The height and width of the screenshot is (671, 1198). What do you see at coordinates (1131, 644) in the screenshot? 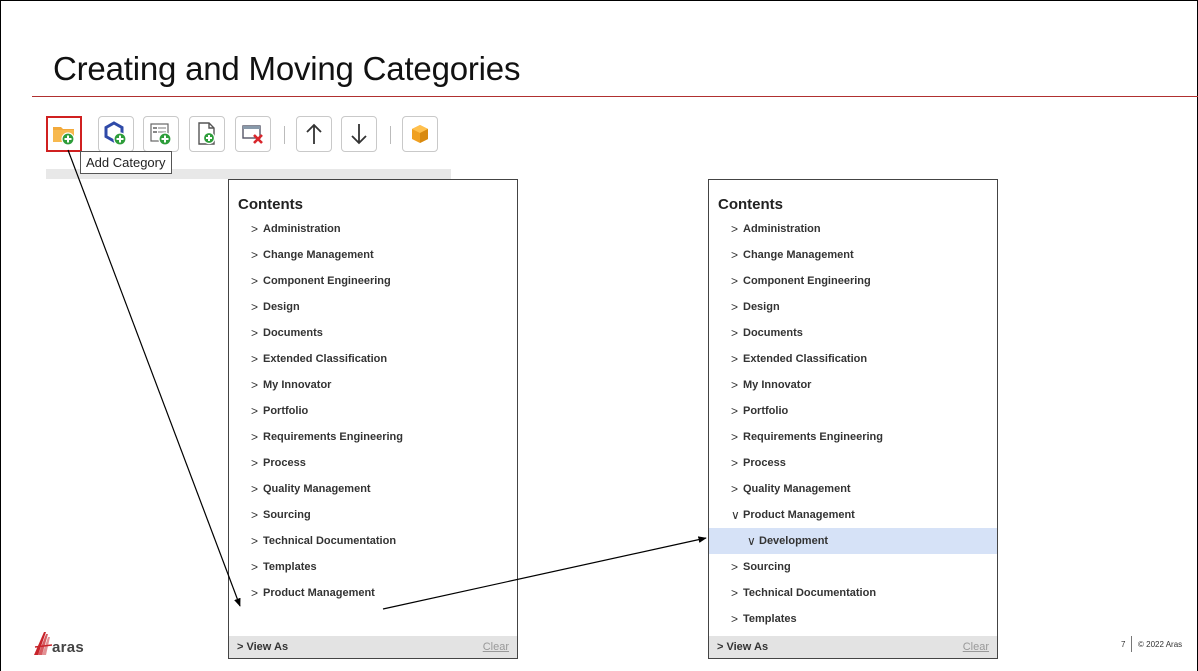
I see `footer-divider` at bounding box center [1131, 644].